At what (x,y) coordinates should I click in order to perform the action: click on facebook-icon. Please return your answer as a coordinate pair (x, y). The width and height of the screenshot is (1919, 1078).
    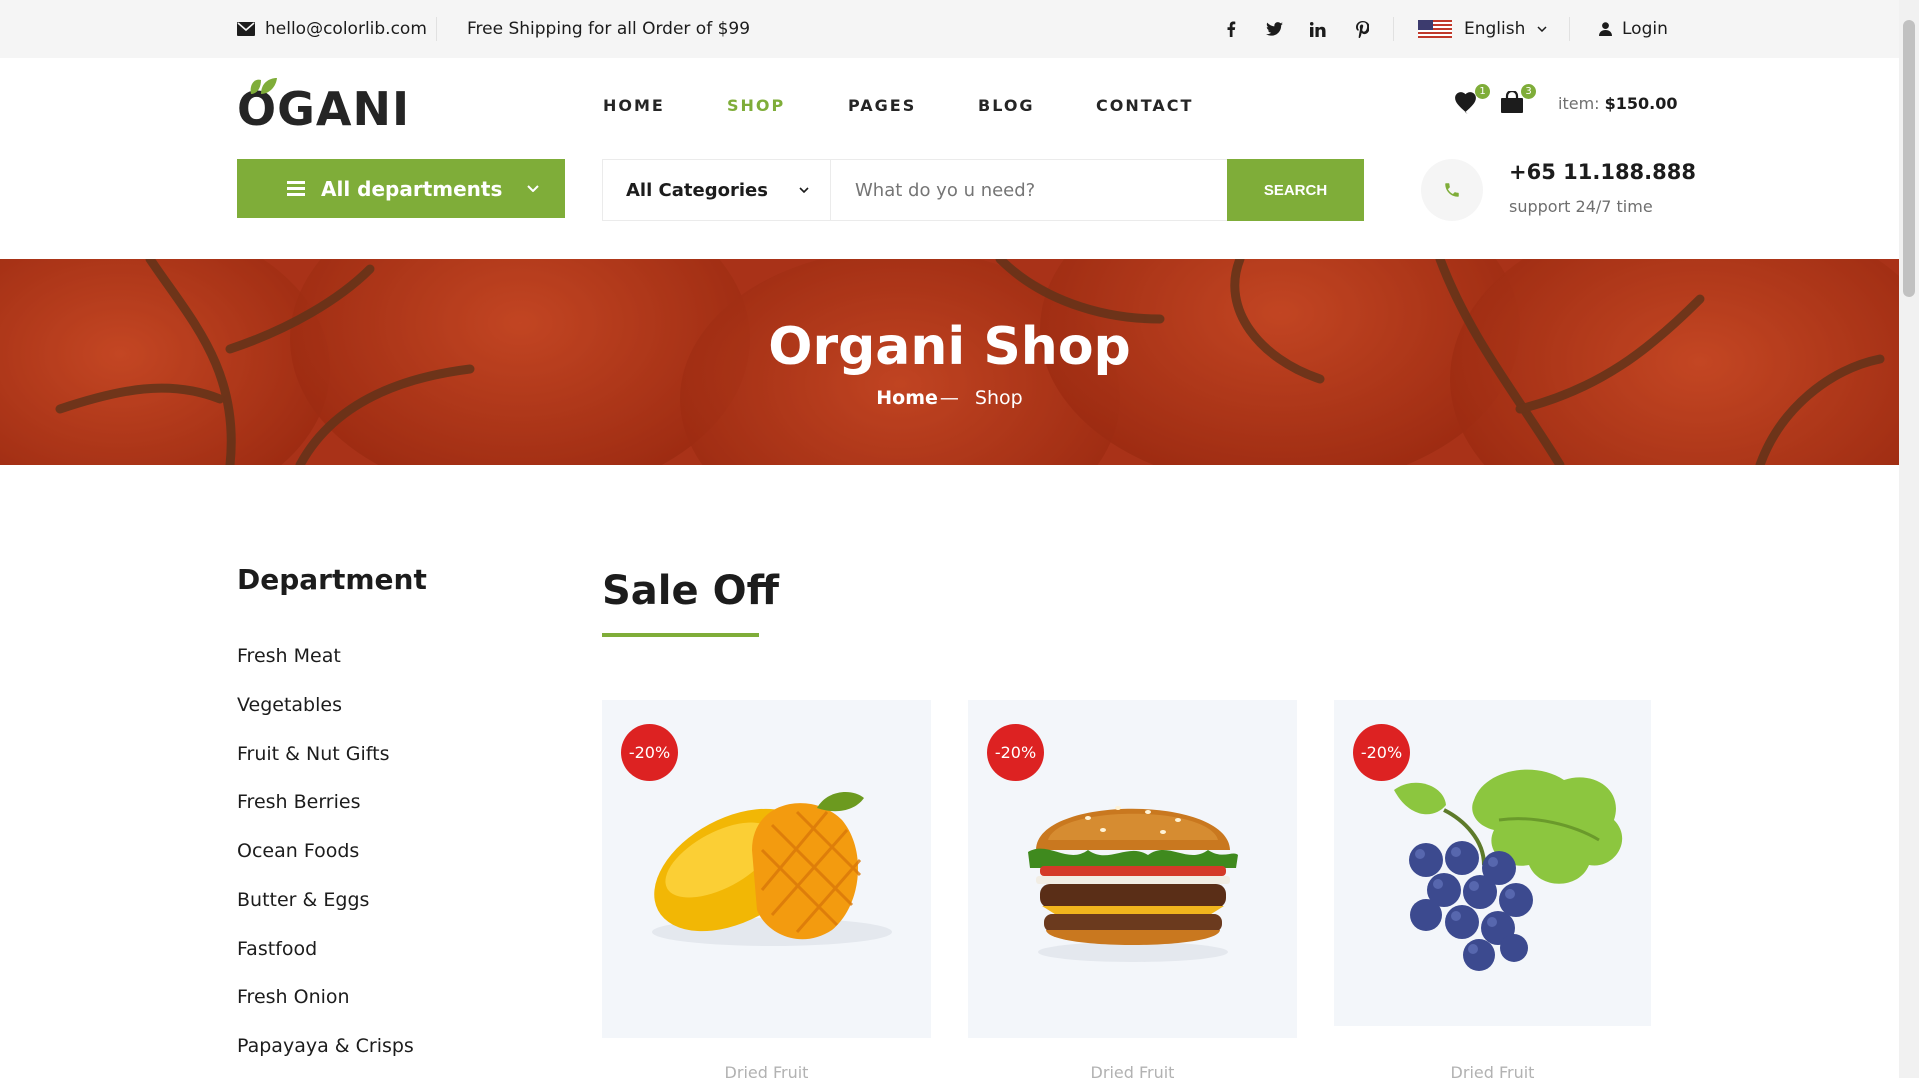
    Looking at the image, I should click on (1231, 29).